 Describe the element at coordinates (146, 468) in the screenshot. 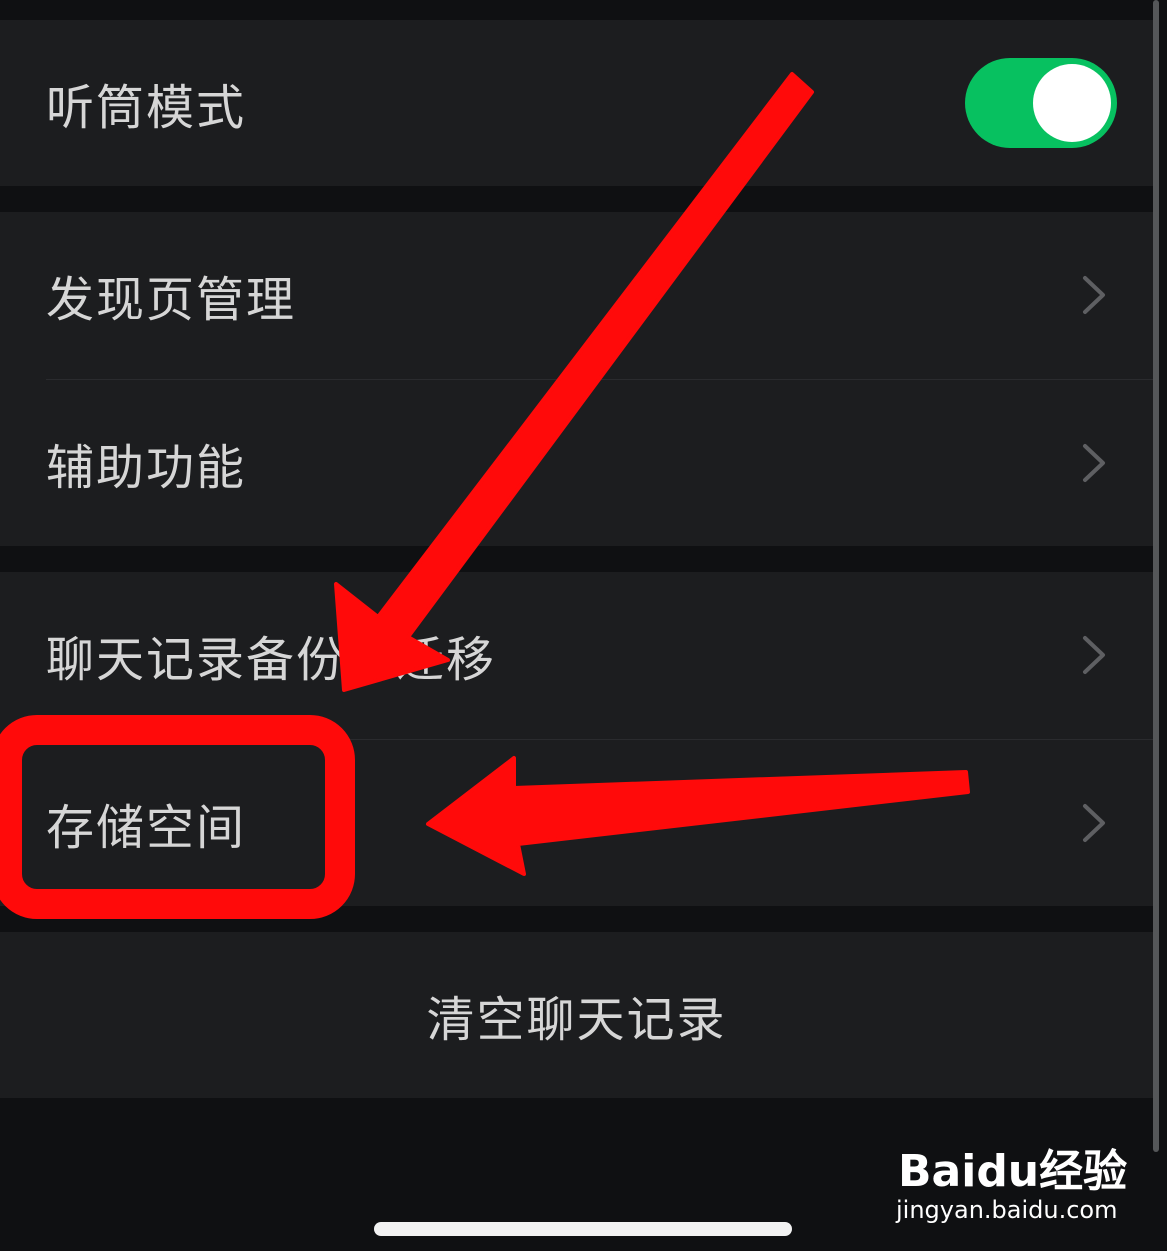

I see `accessibility-label: 辅助功能` at that location.